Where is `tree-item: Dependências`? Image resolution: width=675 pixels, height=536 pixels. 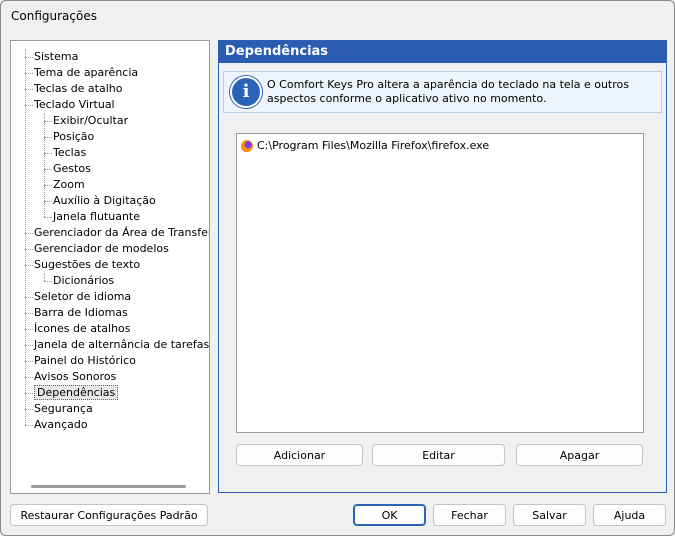
tree-item: Dependências is located at coordinates (76, 393).